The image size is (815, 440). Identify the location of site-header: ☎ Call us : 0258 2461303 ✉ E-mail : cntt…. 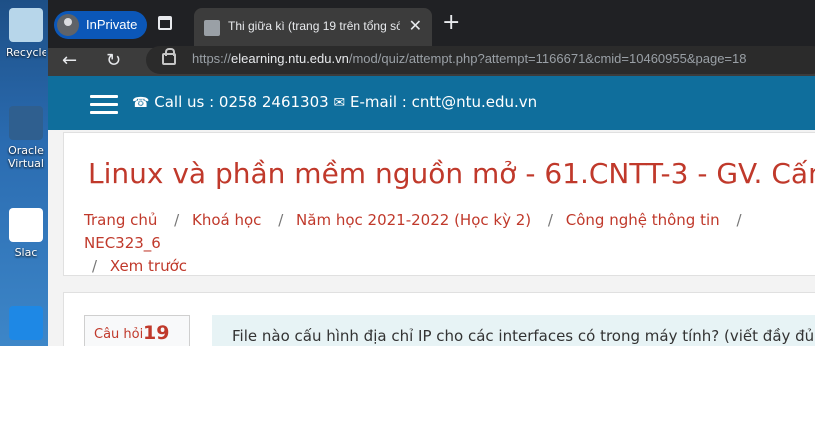
(431, 103).